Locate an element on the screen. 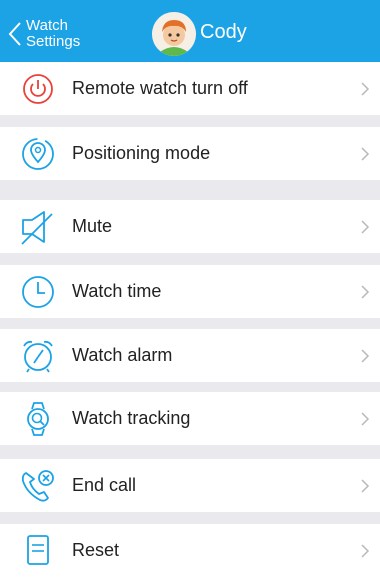 The height and width of the screenshot is (577, 380). menu-item-mute: Mute is located at coordinates (190, 226).